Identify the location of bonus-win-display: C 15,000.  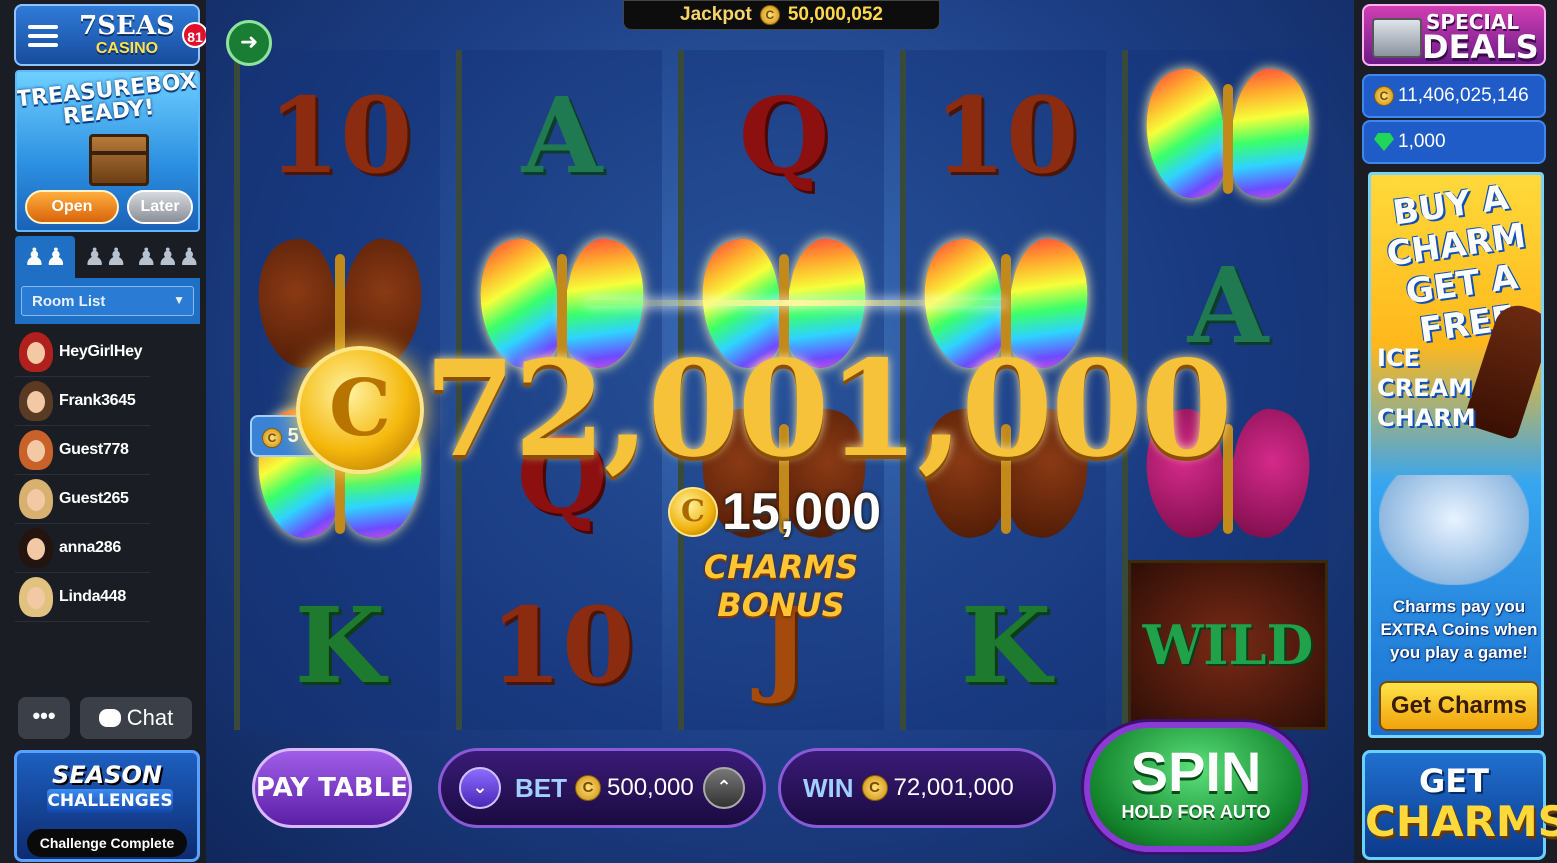
(774, 512).